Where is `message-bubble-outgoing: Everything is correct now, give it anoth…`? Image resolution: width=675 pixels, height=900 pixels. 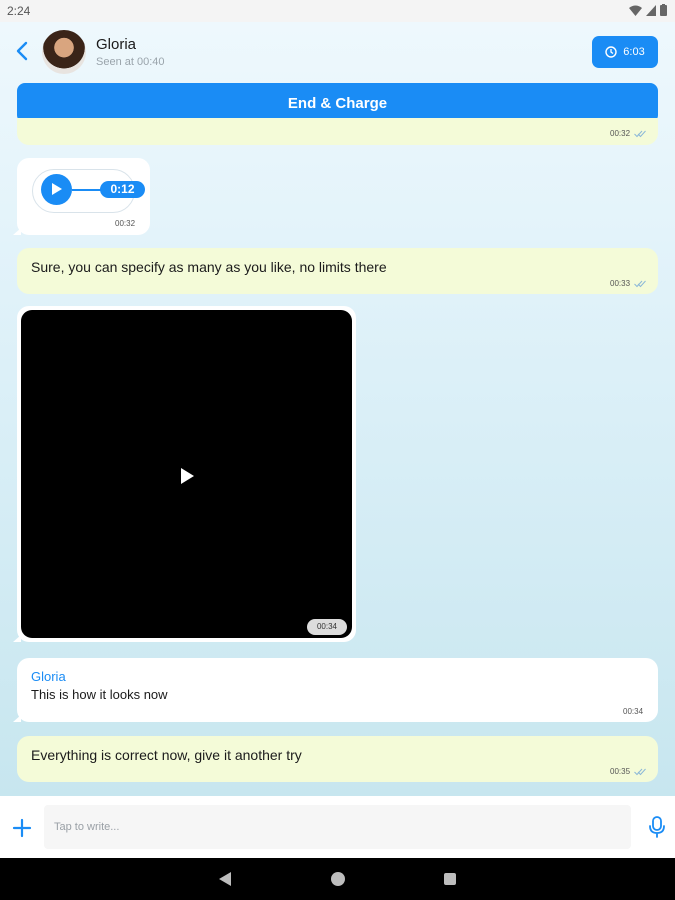 message-bubble-outgoing: Everything is correct now, give it anoth… is located at coordinates (337, 759).